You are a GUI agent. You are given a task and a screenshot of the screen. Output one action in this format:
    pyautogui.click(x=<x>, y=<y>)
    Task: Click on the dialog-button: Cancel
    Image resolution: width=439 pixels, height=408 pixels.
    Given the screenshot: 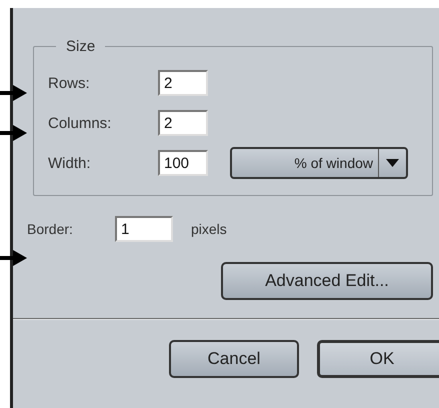 What is the action you would take?
    pyautogui.click(x=234, y=359)
    